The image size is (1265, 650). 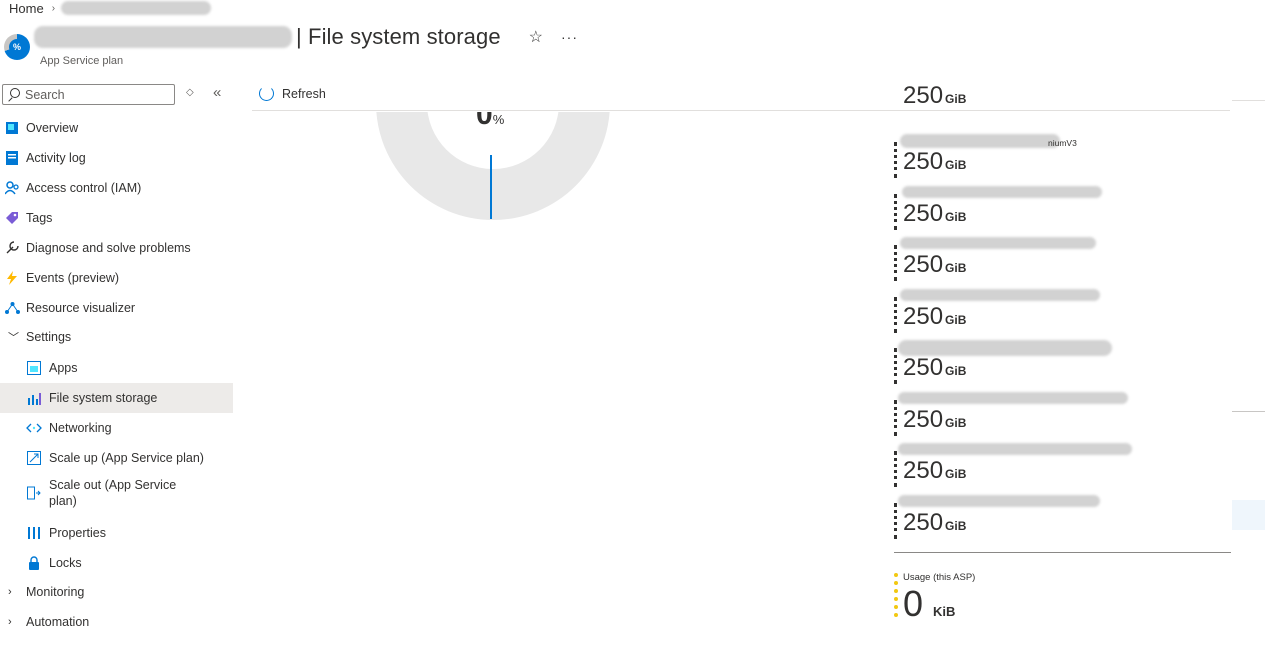 I want to click on sidebar-item-scale-up: Scale up (App Service plan), so click(x=116, y=458).